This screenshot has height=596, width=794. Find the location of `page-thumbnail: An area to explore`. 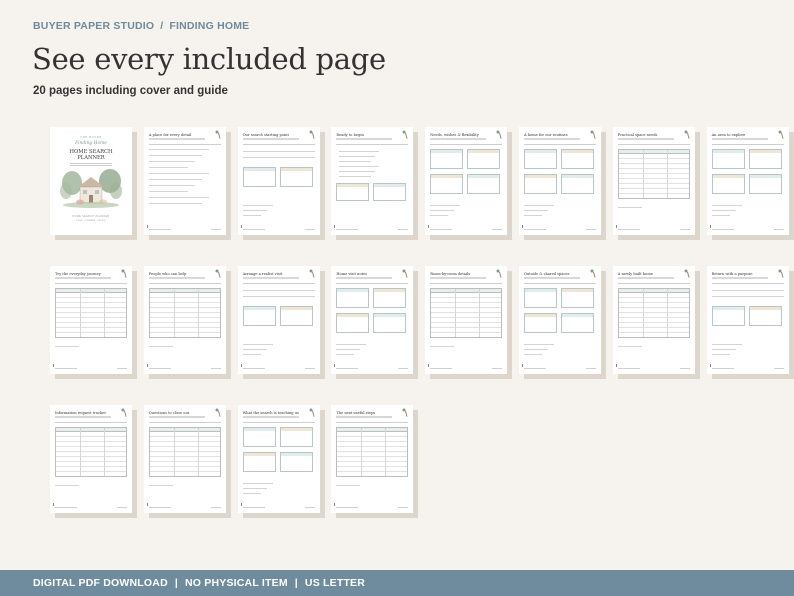

page-thumbnail: An area to explore is located at coordinates (747, 181).